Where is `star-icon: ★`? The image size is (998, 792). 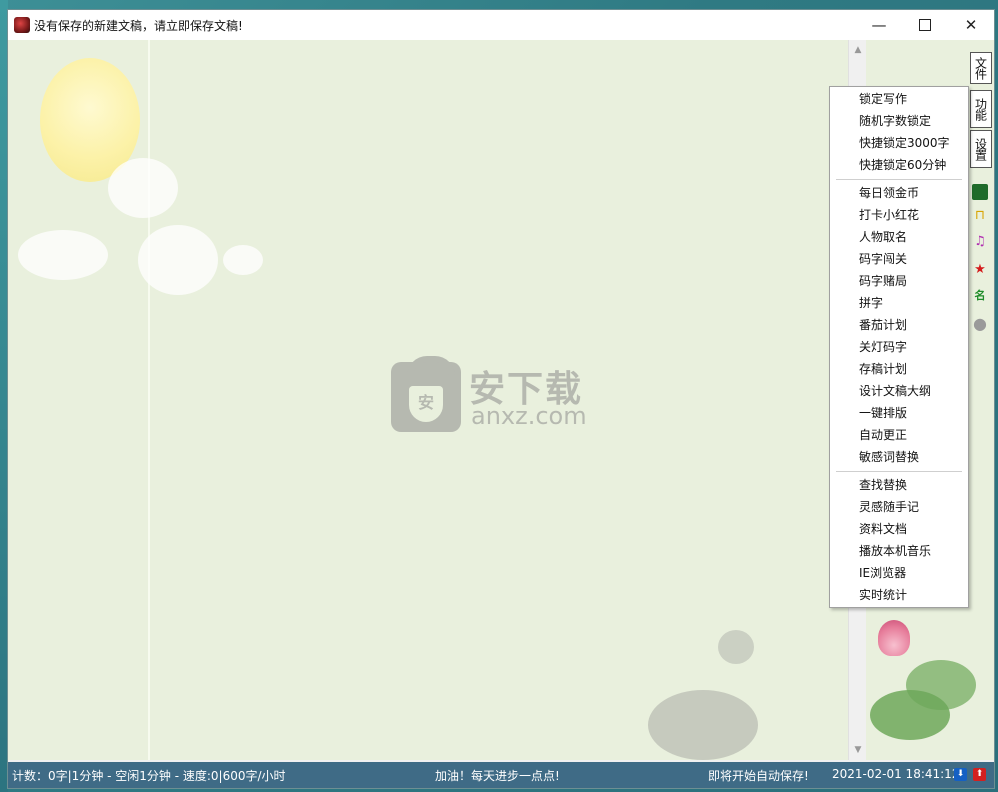 star-icon: ★ is located at coordinates (980, 270).